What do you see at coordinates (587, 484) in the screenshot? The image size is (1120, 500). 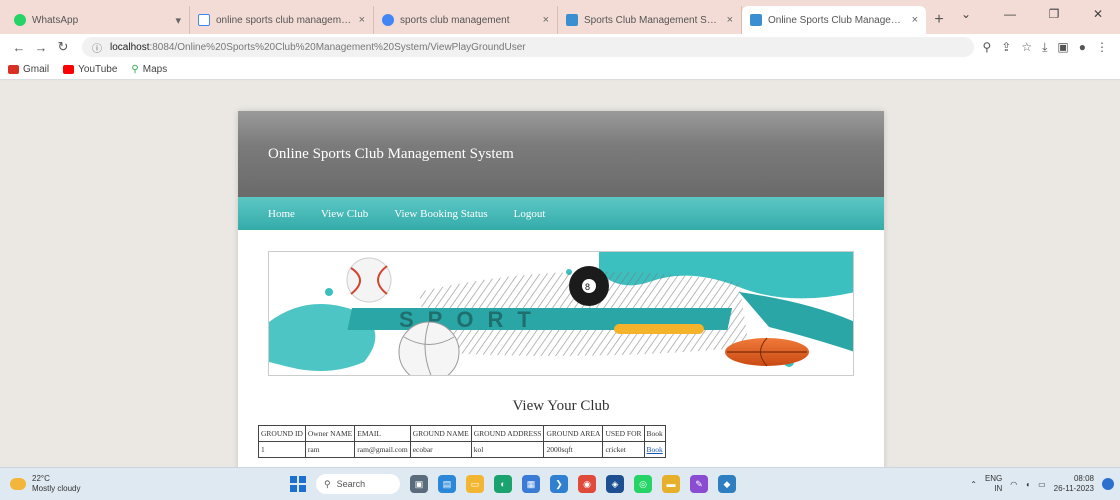 I see `chrome-icon: ◉` at bounding box center [587, 484].